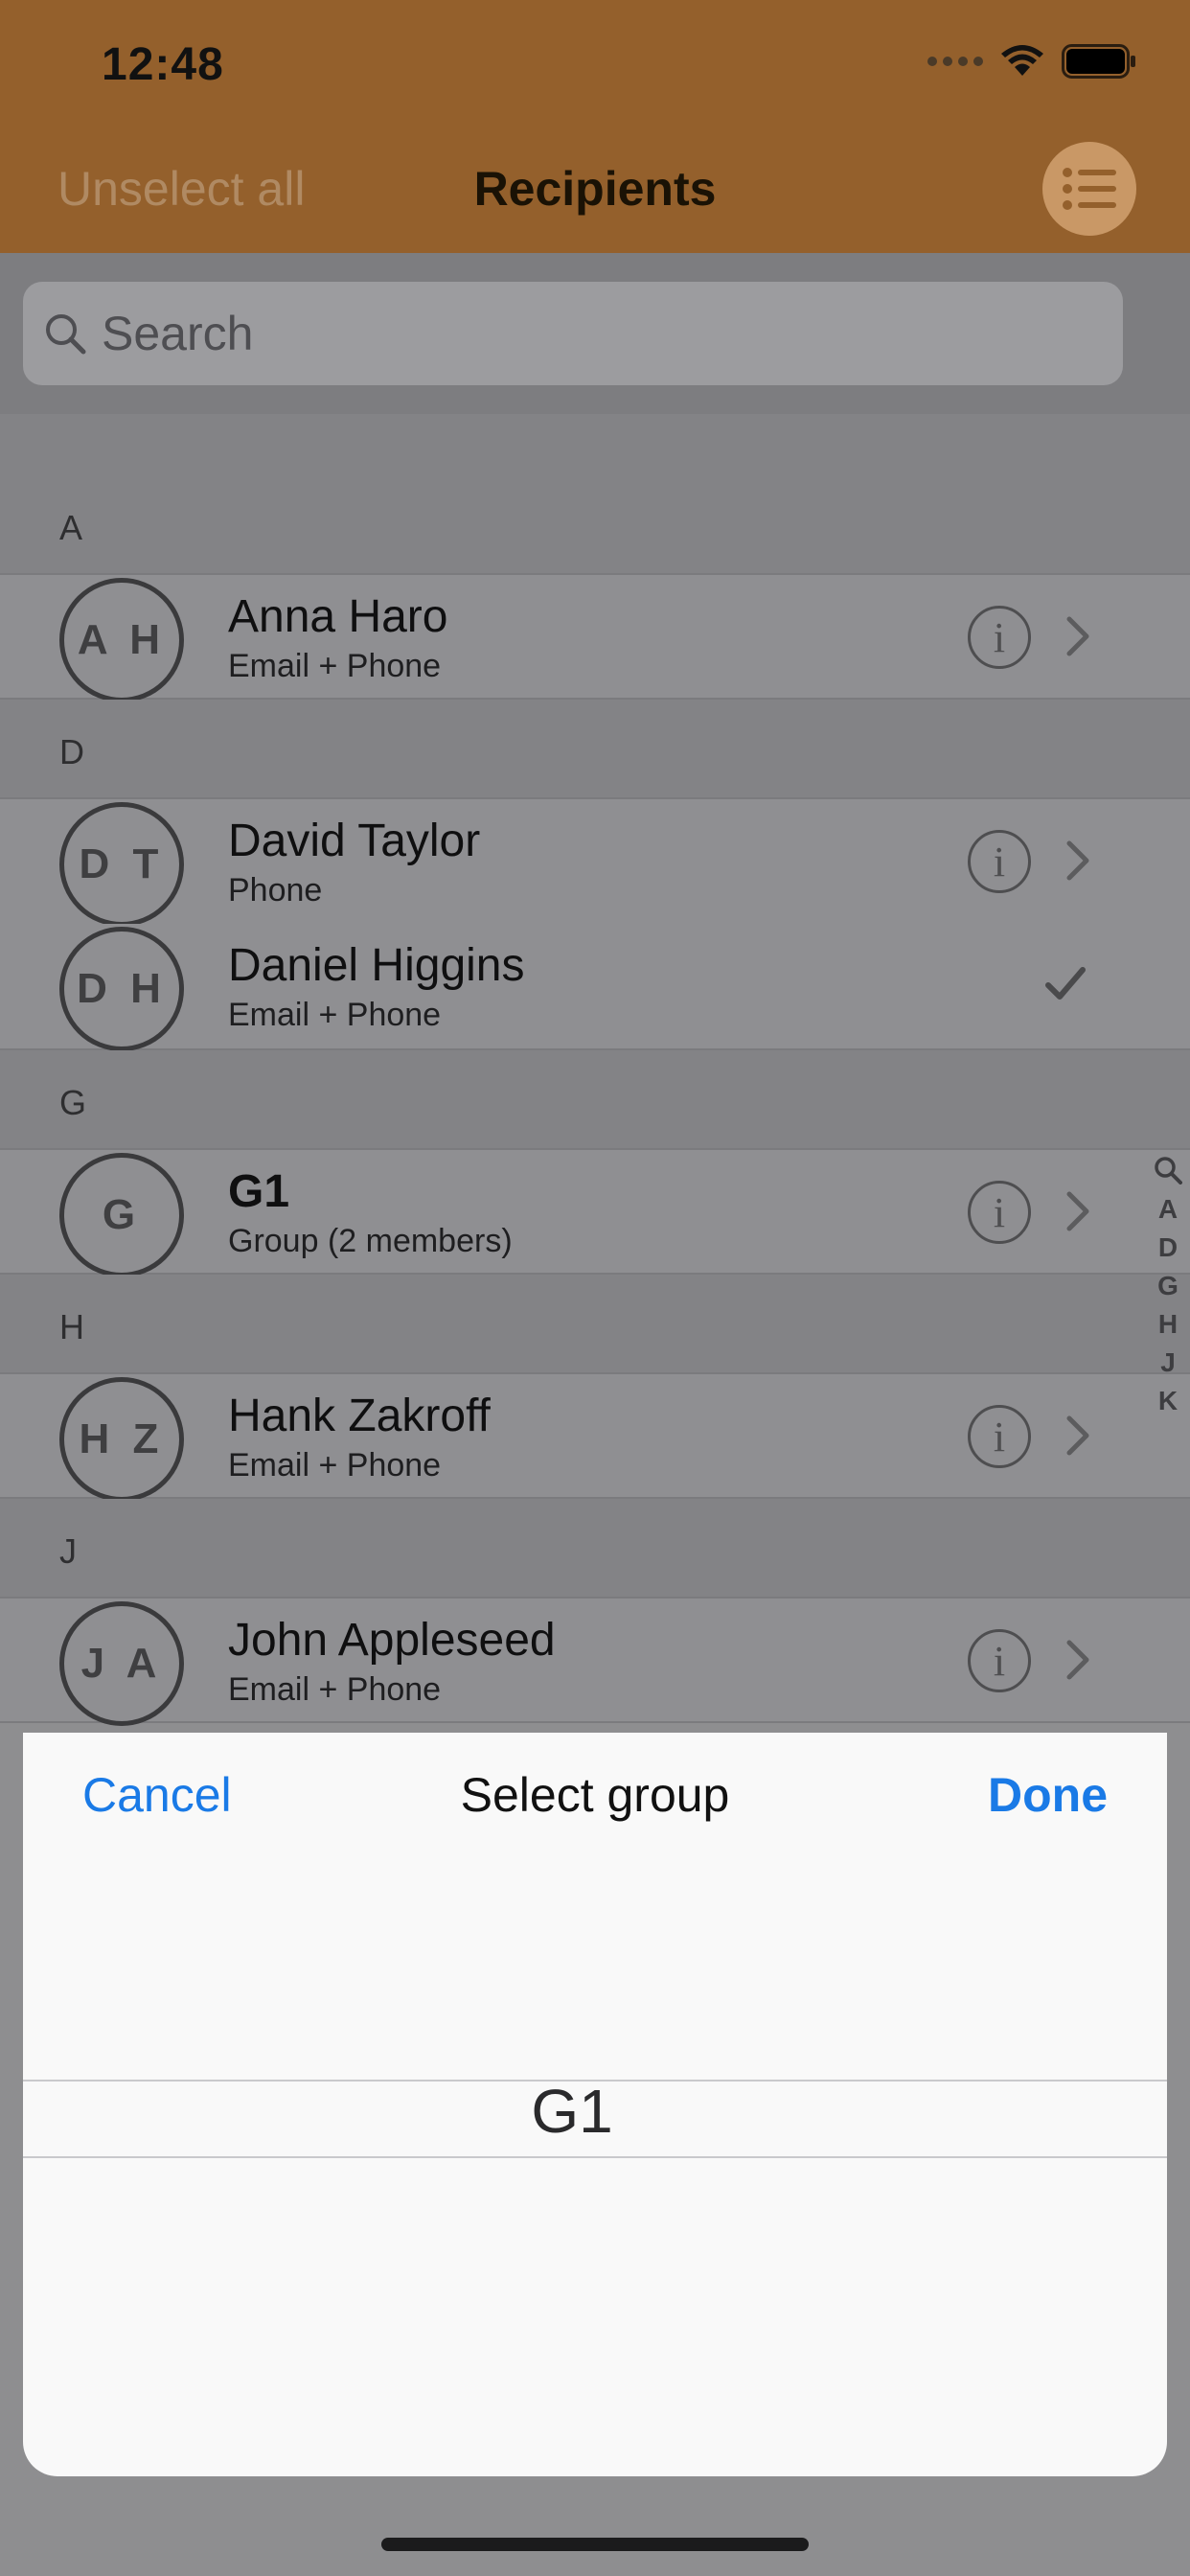 This screenshot has width=1190, height=2576. I want to click on index-letter: G, so click(1168, 1290).